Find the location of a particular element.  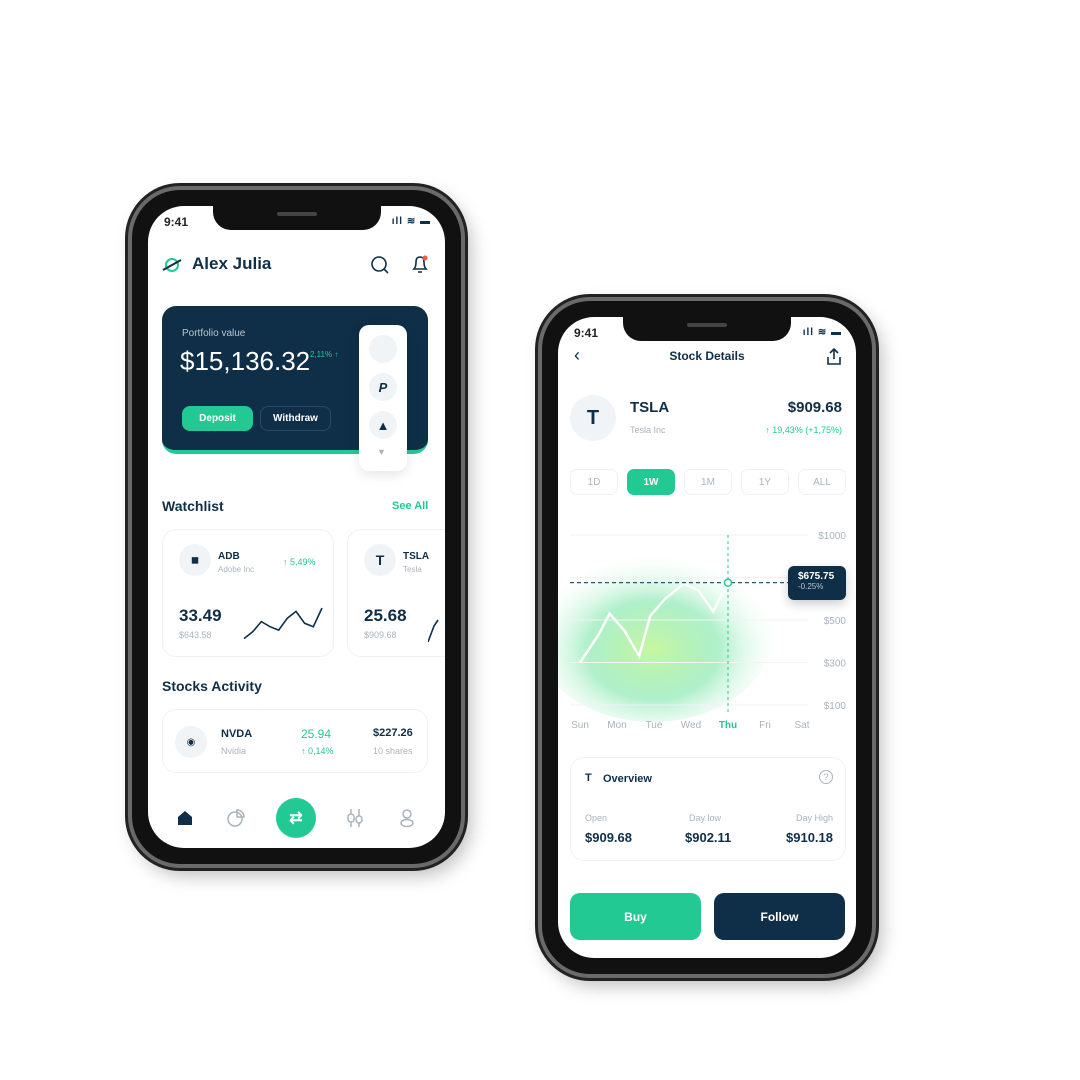

tab-1m: 1M is located at coordinates (708, 482).